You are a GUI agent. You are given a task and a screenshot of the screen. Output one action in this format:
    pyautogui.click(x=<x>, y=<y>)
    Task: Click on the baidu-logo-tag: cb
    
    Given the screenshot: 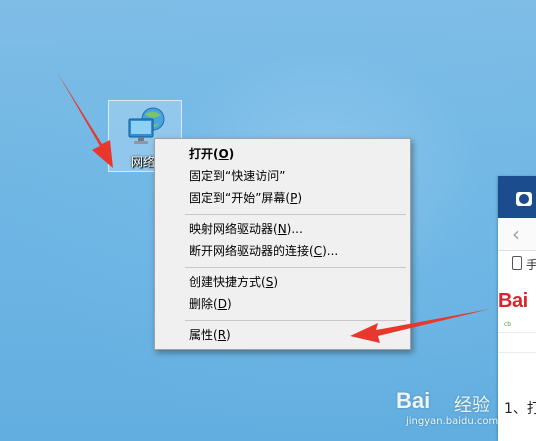 What is the action you would take?
    pyautogui.click(x=508, y=324)
    